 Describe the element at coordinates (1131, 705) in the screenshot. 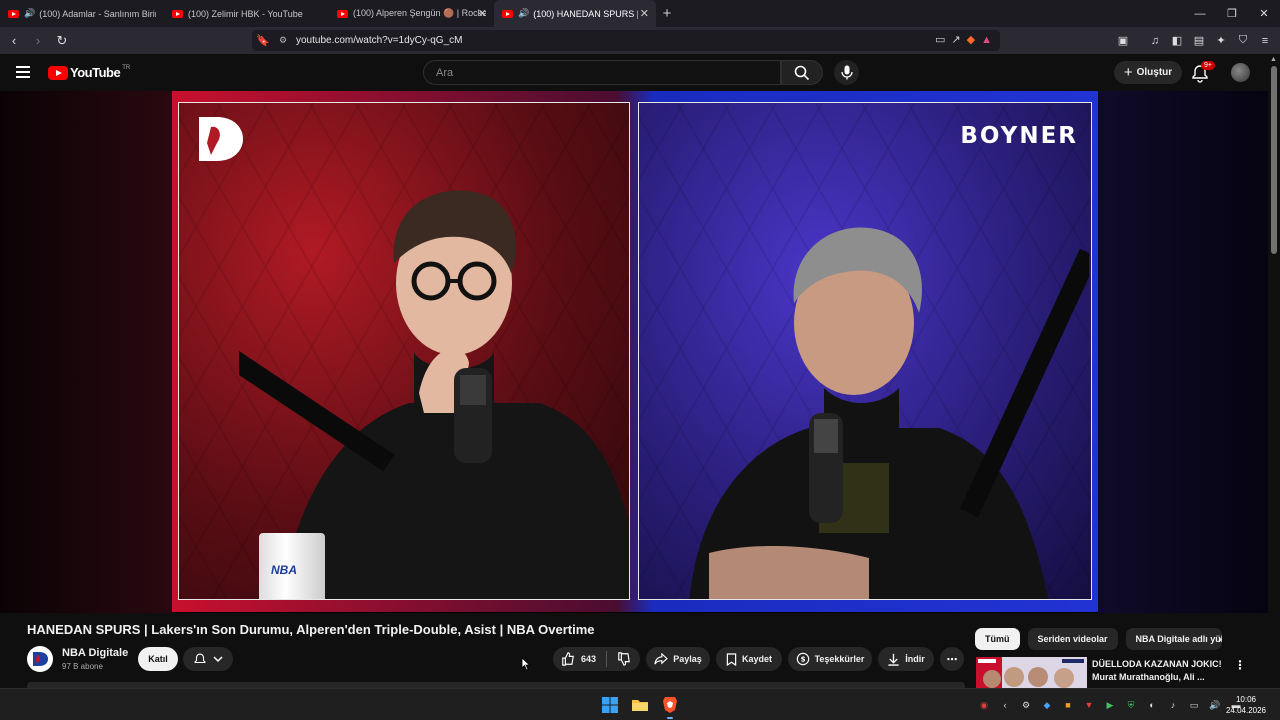

I see `security-tray-icon: ⛨` at that location.